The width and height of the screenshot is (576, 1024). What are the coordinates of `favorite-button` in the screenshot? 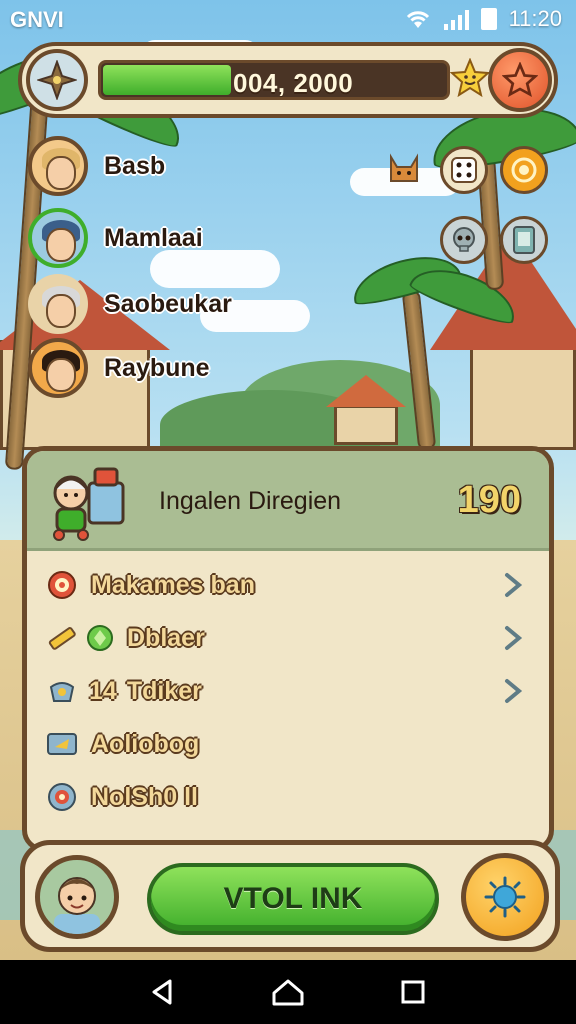 It's located at (520, 80).